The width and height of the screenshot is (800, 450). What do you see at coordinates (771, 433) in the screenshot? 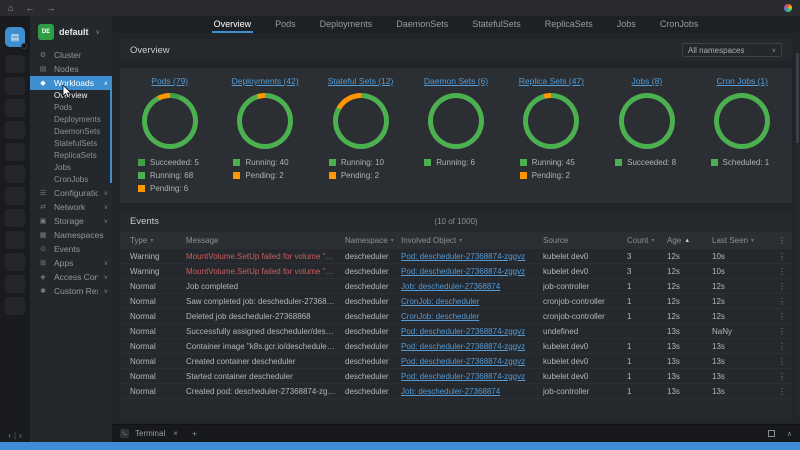
I see `maximize-dock-icon` at bounding box center [771, 433].